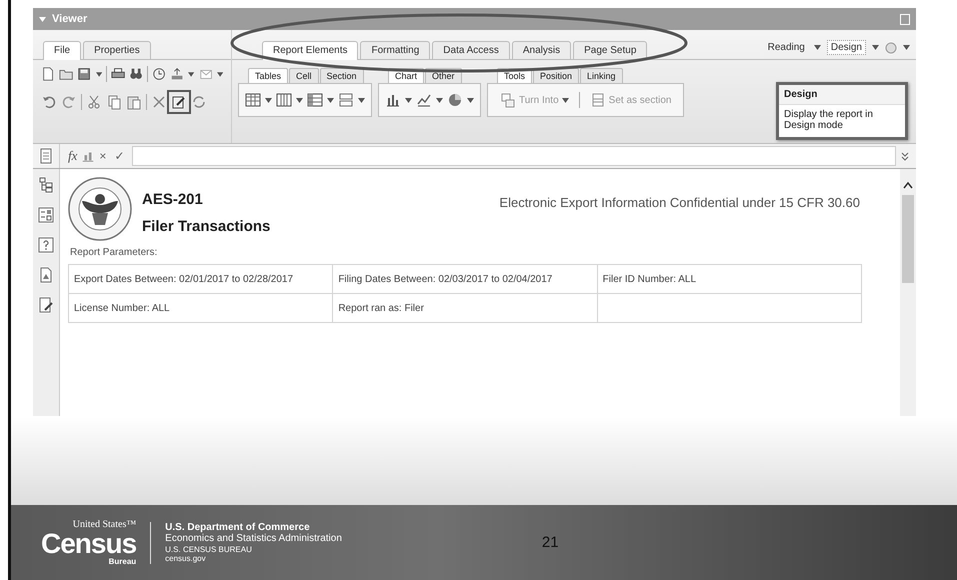 Image resolution: width=957 pixels, height=580 pixels. I want to click on confidentiality-notice: Electronic Export Information Confidential under 15 CFR 30.60, so click(679, 202).